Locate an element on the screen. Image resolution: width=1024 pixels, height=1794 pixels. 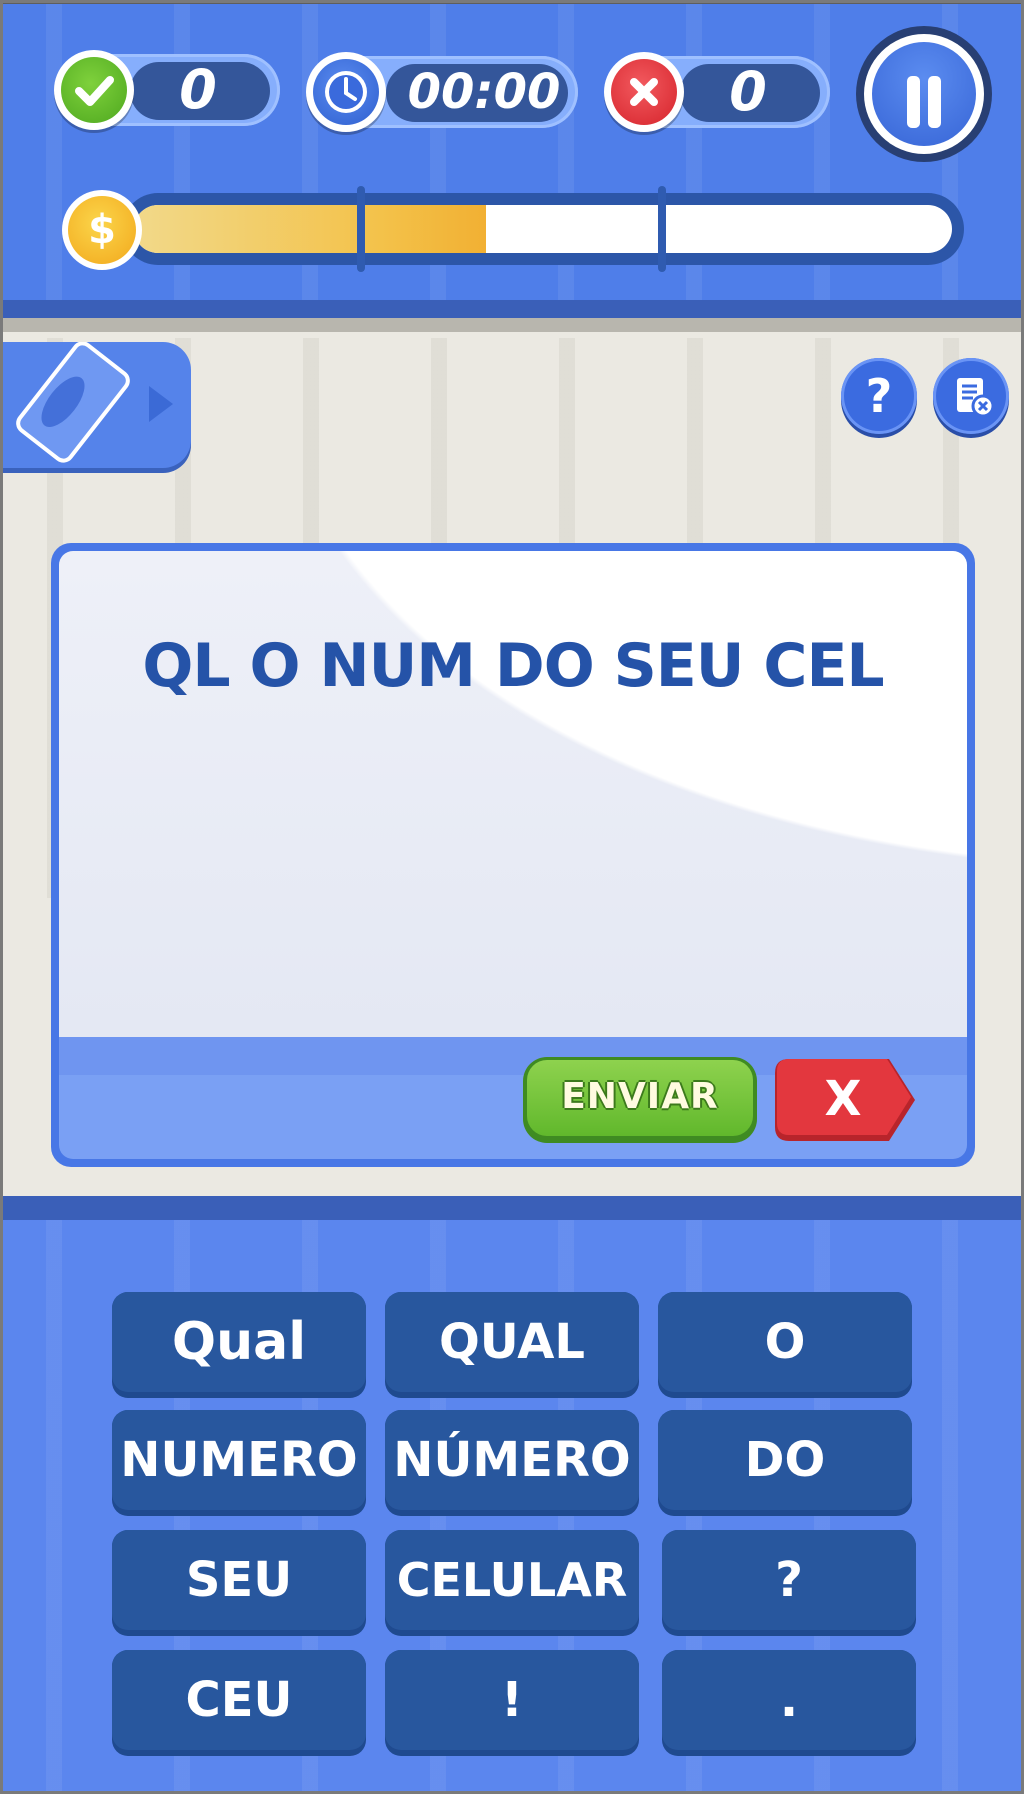
correct-count: 0 is located at coordinates (198, 89).